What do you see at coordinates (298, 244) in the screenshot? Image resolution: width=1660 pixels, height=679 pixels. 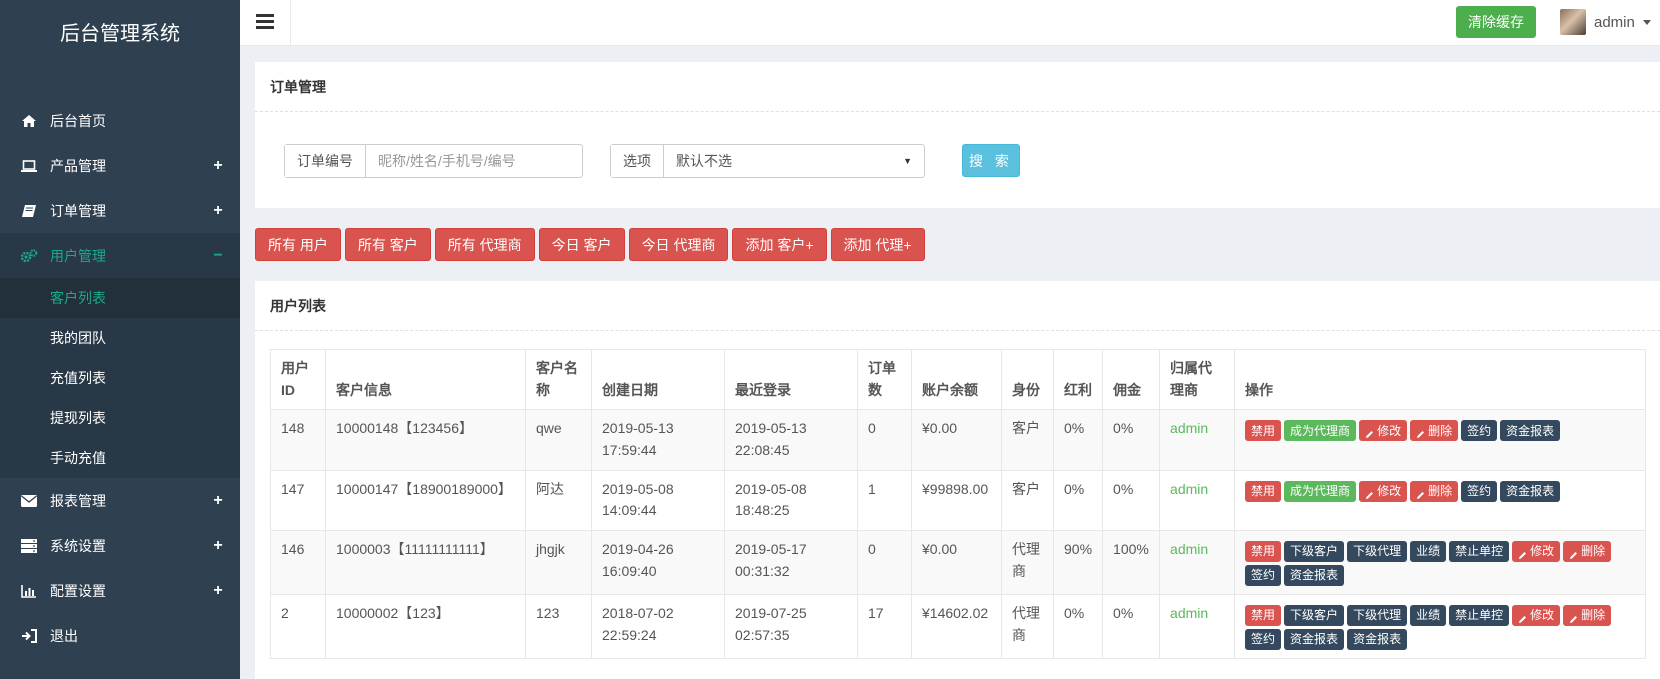 I see `filter-all-users-button: 所有 用户` at bounding box center [298, 244].